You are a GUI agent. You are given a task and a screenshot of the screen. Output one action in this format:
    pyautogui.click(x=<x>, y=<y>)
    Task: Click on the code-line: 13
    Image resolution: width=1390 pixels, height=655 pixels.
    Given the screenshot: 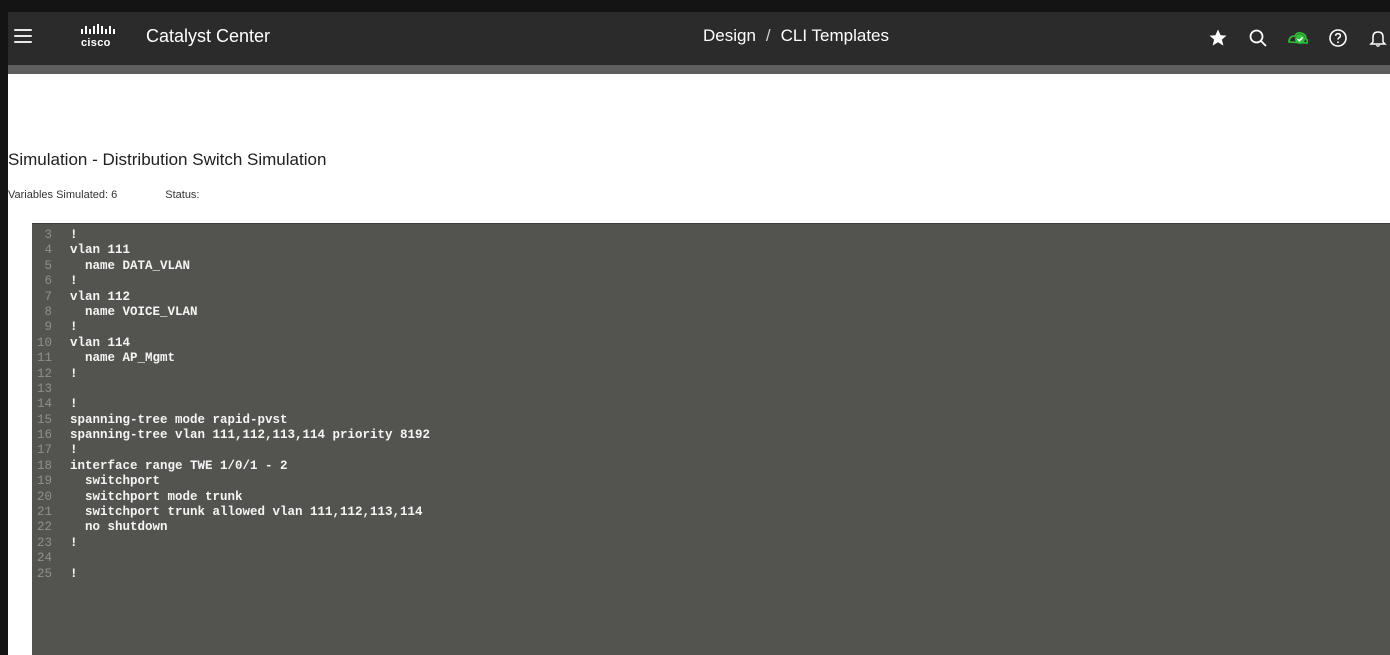 What is the action you would take?
    pyautogui.click(x=711, y=389)
    